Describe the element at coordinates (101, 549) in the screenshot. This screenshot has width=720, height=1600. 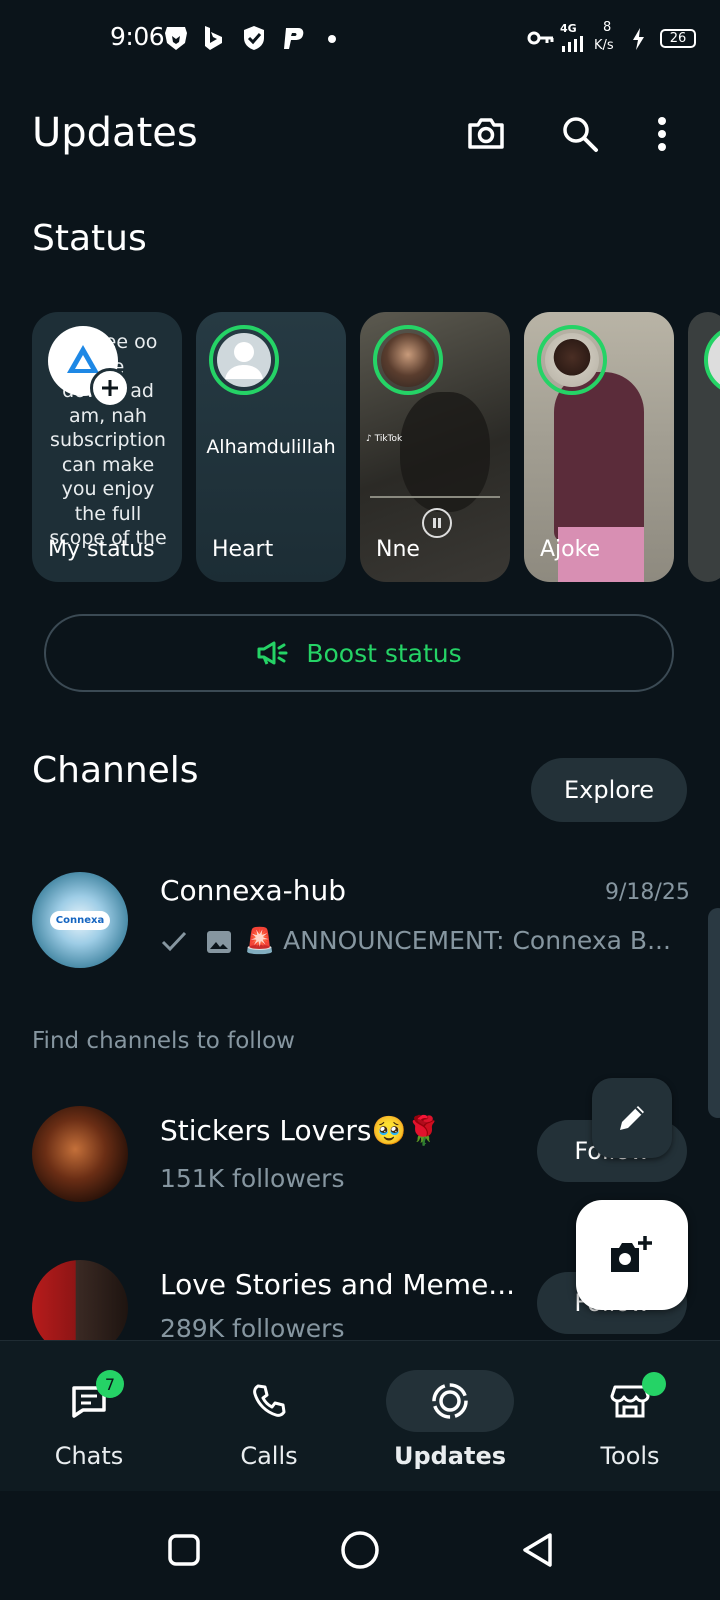
I see `card-name: My status` at that location.